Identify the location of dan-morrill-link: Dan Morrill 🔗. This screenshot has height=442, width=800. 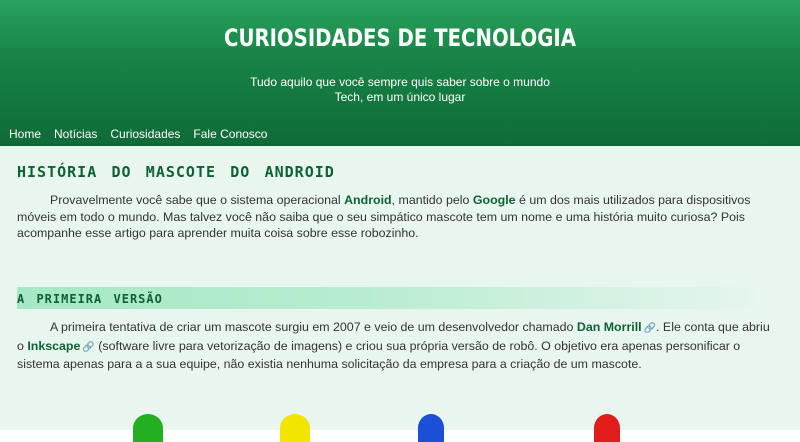
(616, 327).